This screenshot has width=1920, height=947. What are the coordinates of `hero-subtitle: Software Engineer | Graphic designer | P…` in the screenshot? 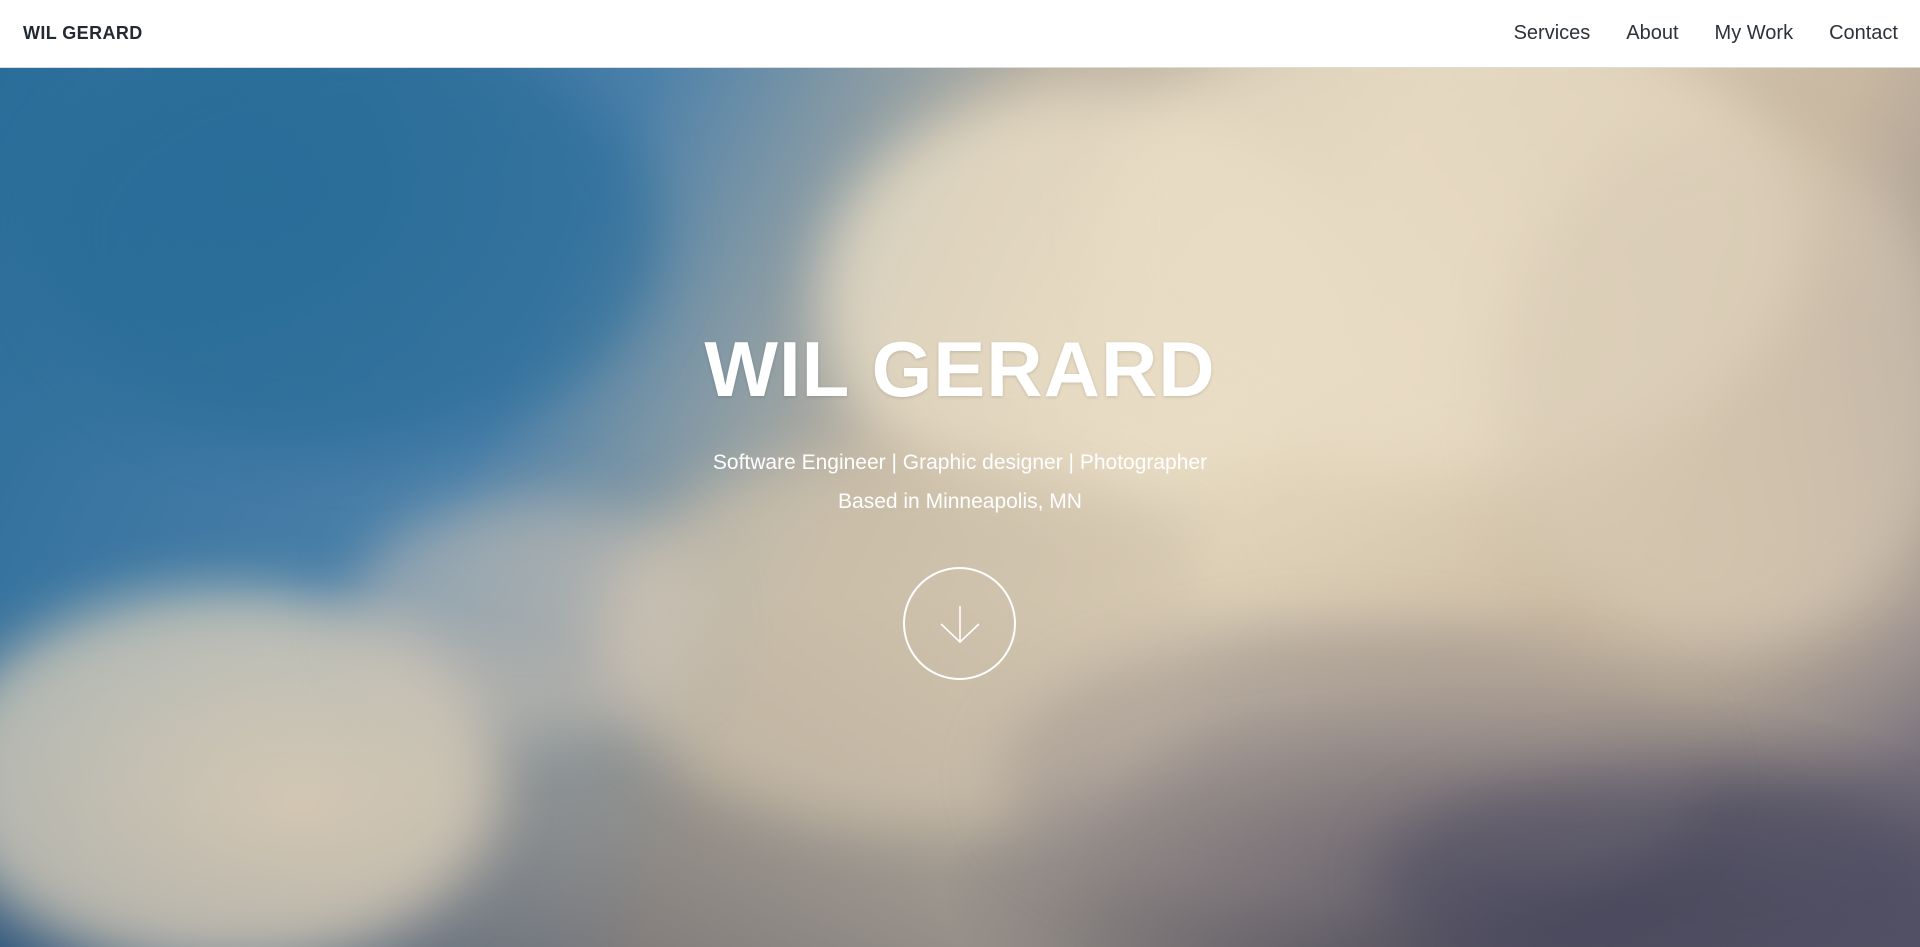 It's located at (960, 462).